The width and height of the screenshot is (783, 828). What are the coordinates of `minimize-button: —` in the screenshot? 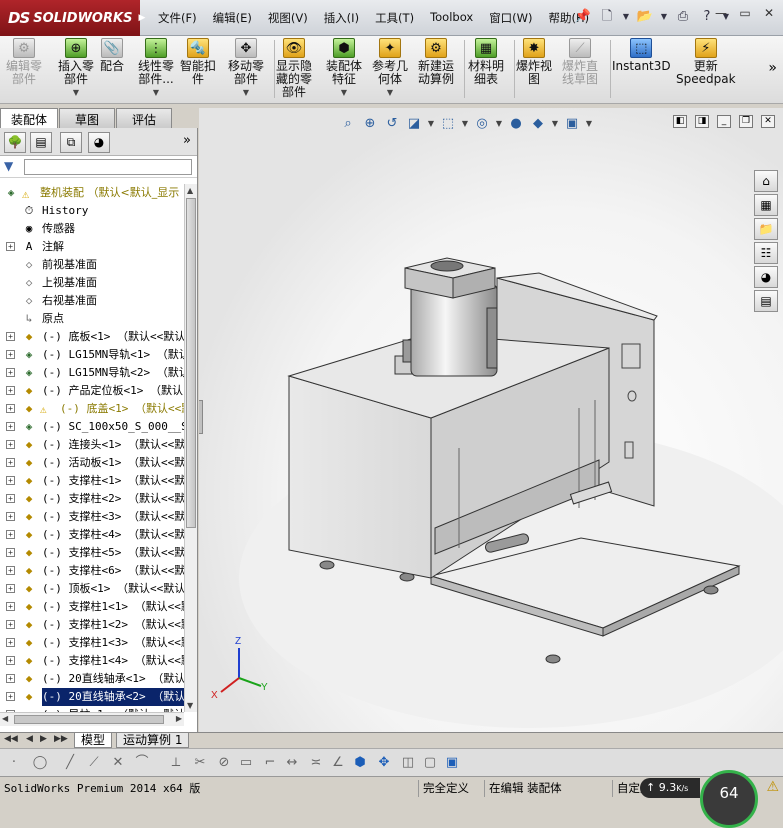 It's located at (721, 13).